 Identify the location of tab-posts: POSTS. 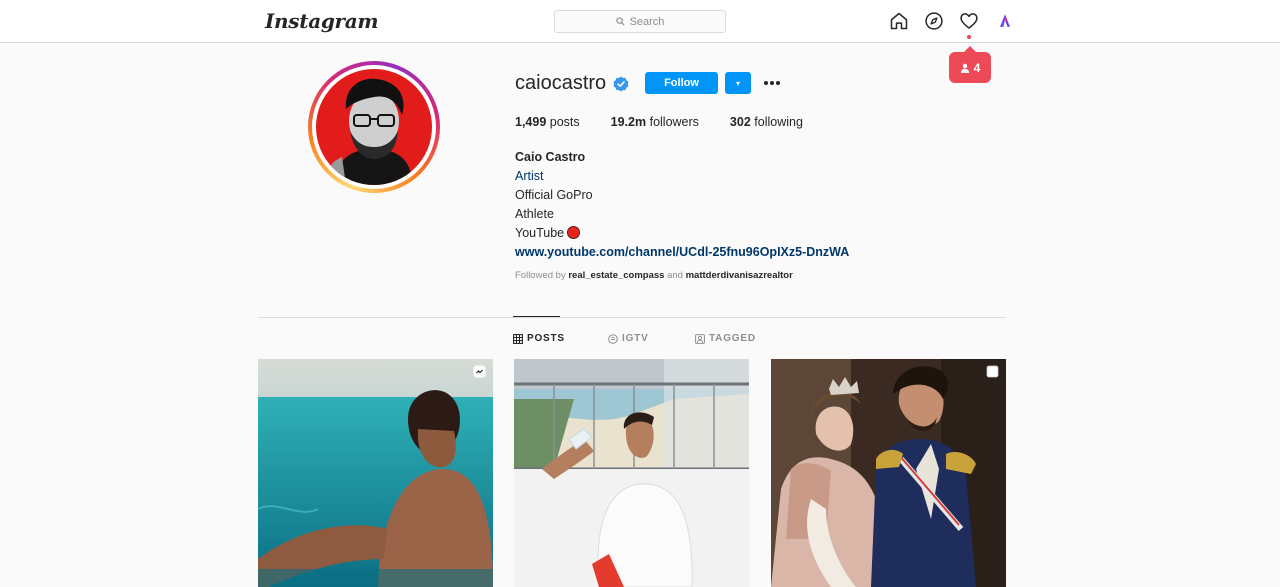
(539, 338).